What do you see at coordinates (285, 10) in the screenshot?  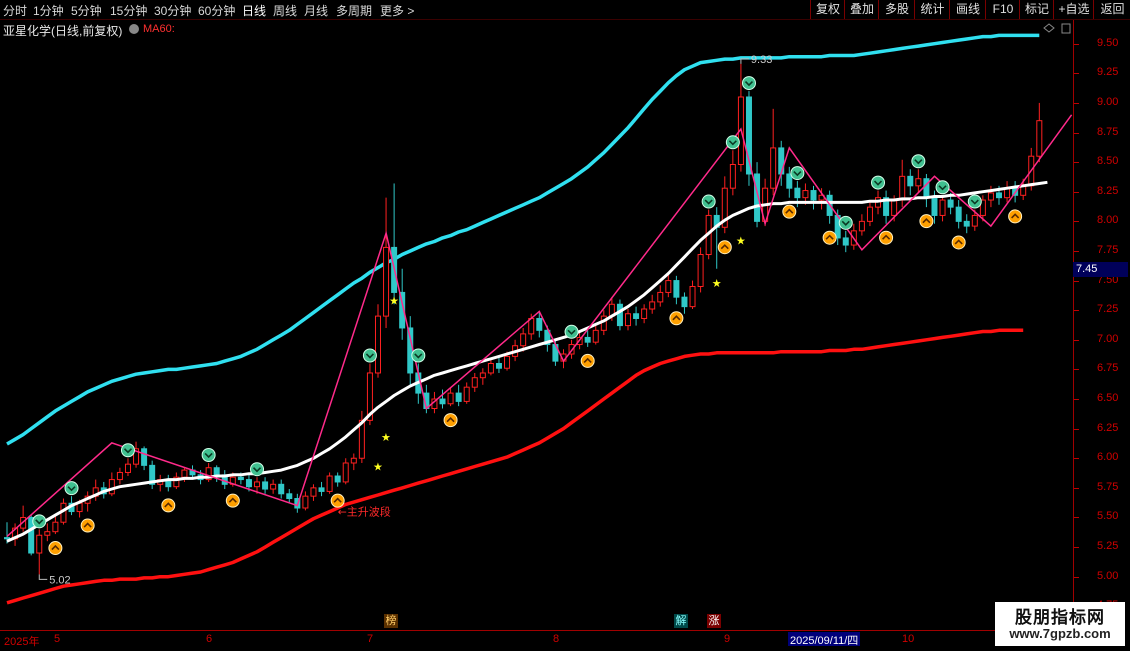 I see `tab-weekly: 周线` at bounding box center [285, 10].